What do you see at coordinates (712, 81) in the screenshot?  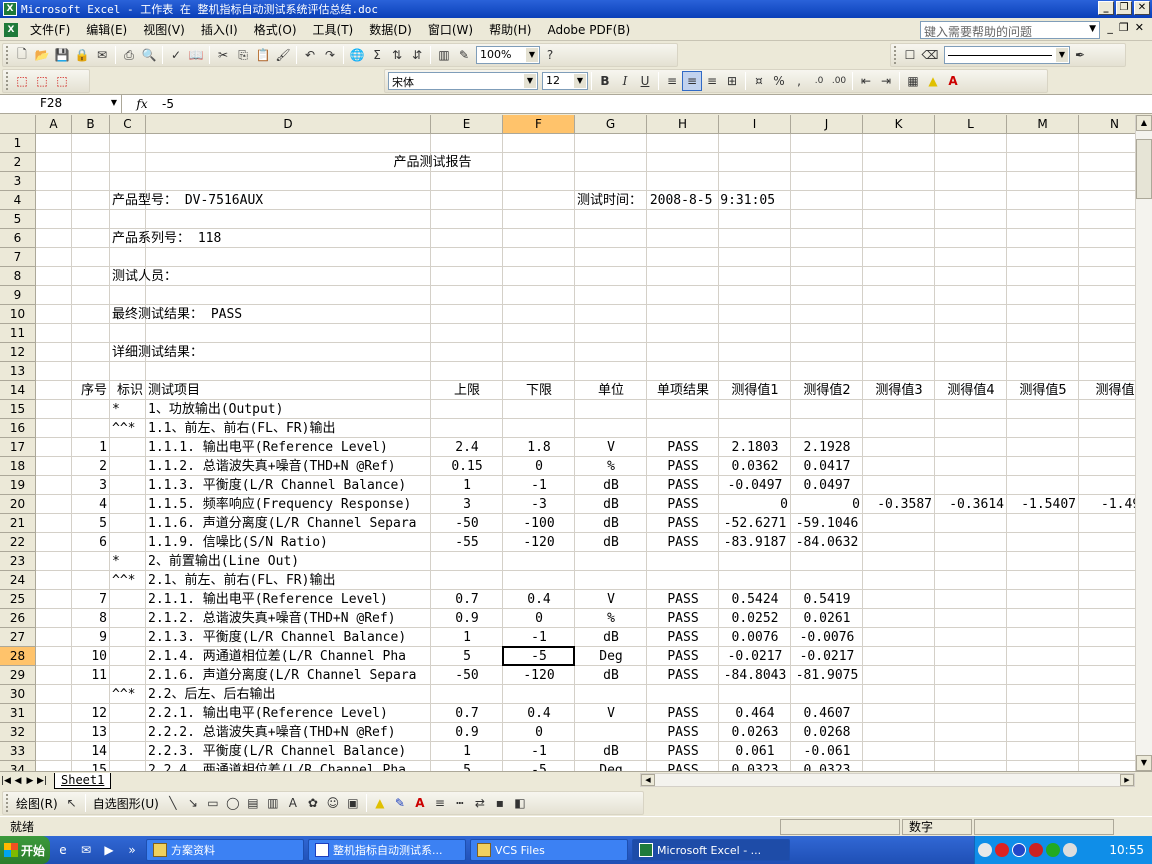 I see `align-right-icon: ≡` at bounding box center [712, 81].